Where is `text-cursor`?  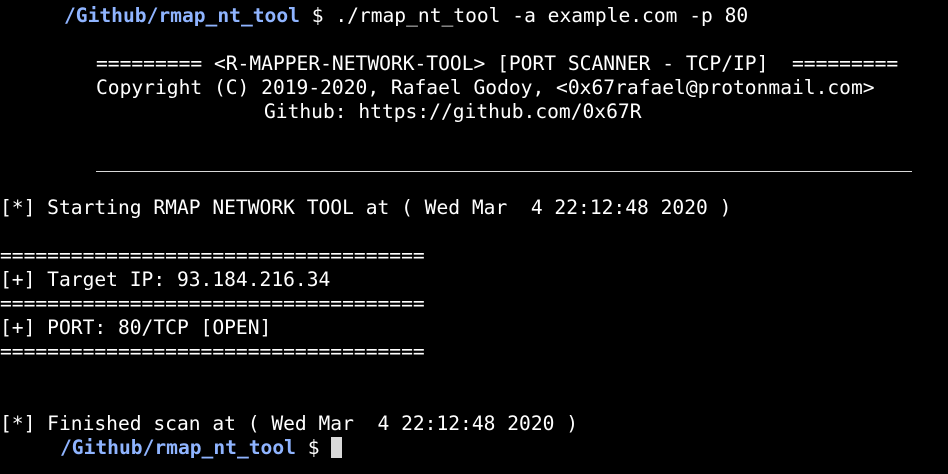 text-cursor is located at coordinates (337, 447).